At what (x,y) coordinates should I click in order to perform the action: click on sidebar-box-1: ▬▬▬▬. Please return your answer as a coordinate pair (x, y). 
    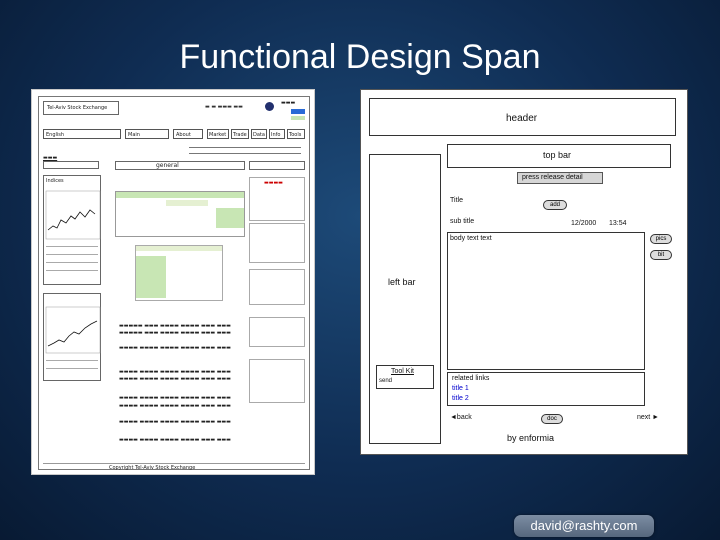
    Looking at the image, I should click on (277, 199).